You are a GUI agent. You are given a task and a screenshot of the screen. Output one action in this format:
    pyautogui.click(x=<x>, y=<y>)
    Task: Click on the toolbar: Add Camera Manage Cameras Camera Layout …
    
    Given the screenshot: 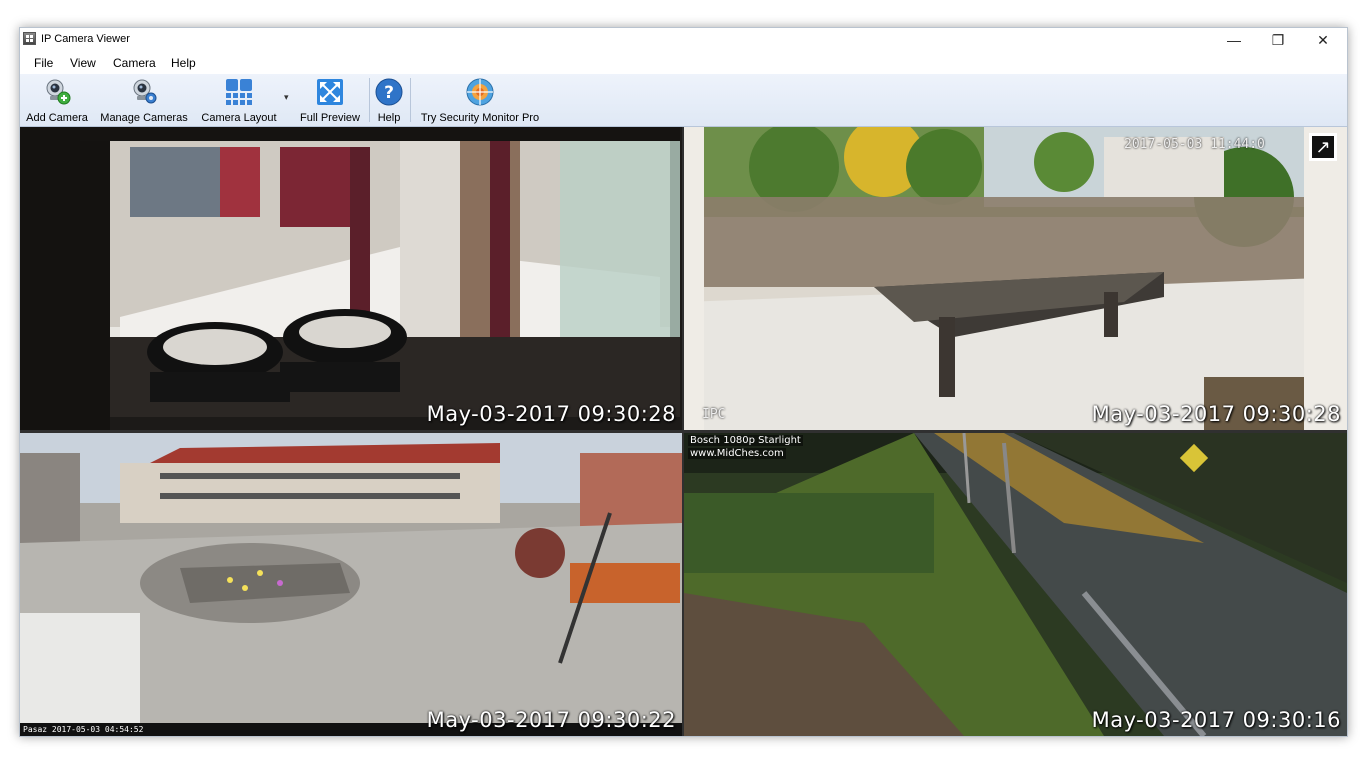 What is the action you would take?
    pyautogui.click(x=683, y=100)
    